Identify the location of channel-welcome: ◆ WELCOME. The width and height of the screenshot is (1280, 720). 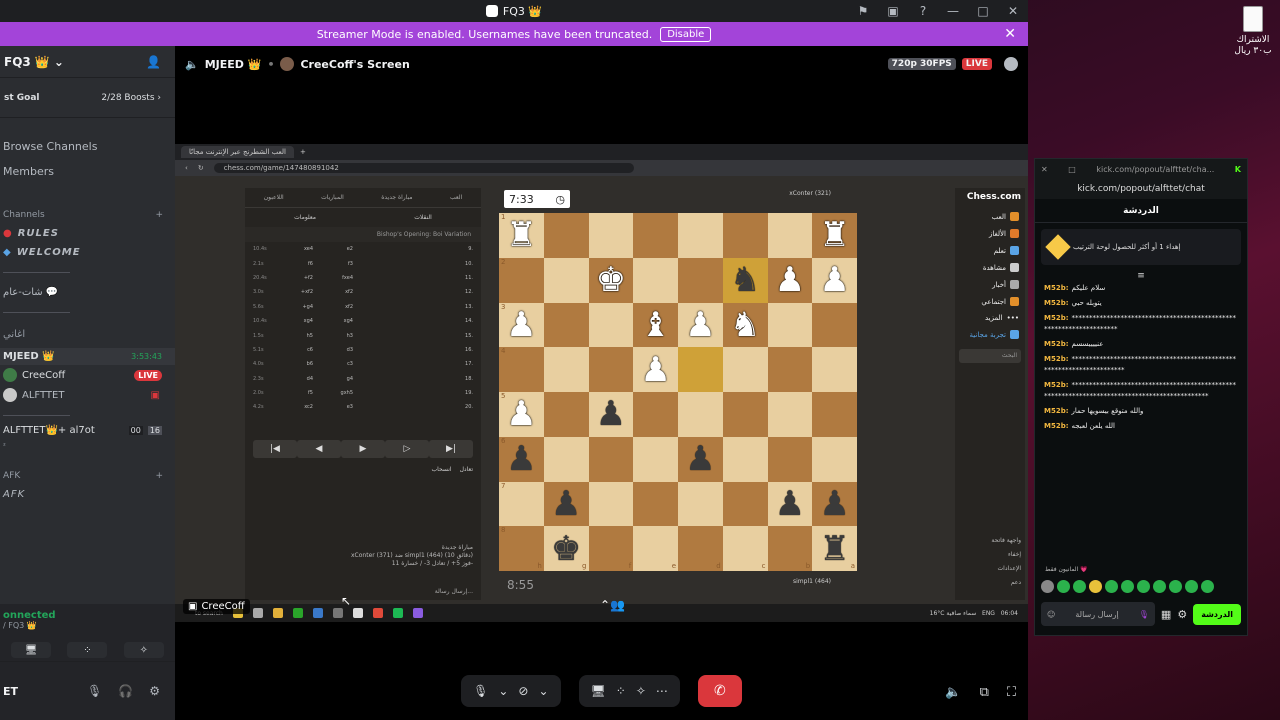
(87, 252).